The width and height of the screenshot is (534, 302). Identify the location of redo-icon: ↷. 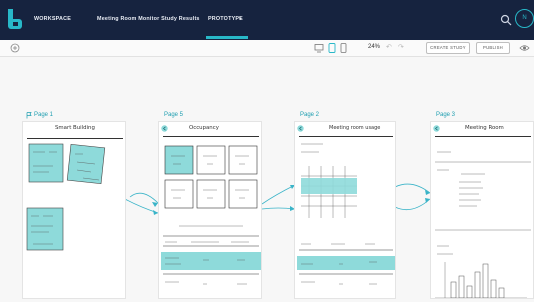
(401, 47).